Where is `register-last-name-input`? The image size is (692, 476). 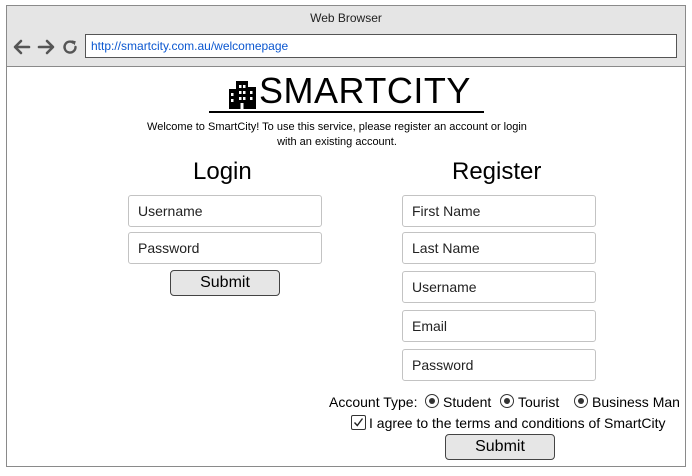 register-last-name-input is located at coordinates (499, 248).